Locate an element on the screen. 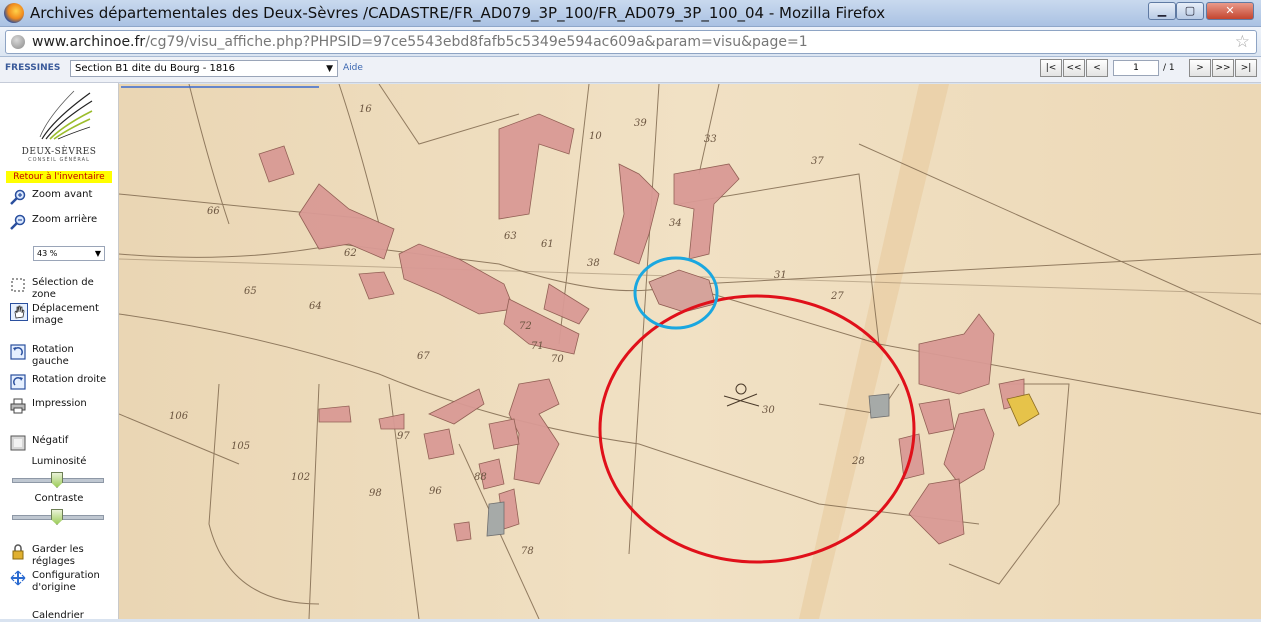 This screenshot has width=1261, height=622. parcel-number: 37 is located at coordinates (817, 161).